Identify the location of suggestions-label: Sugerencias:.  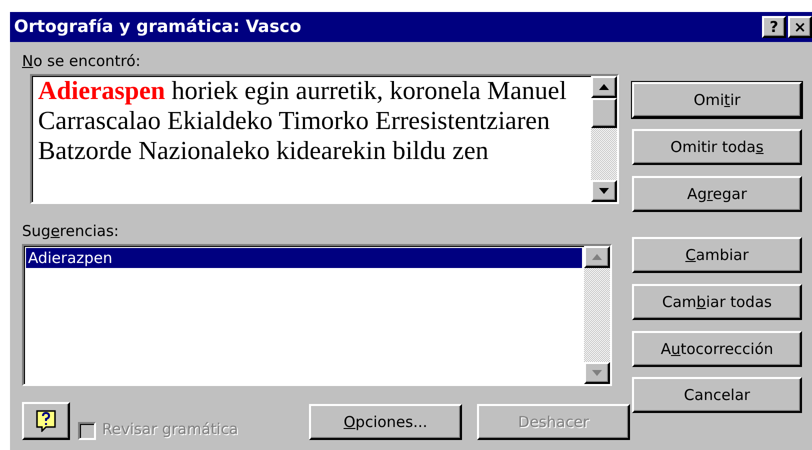
(70, 231).